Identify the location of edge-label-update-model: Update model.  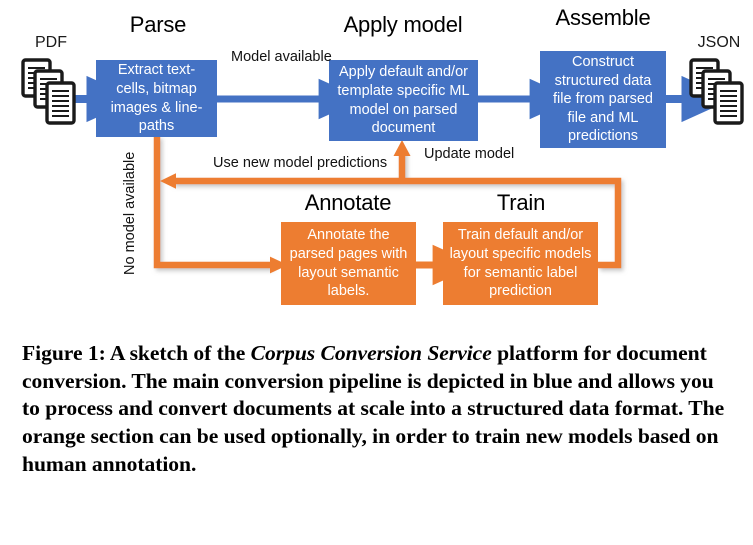
(469, 154).